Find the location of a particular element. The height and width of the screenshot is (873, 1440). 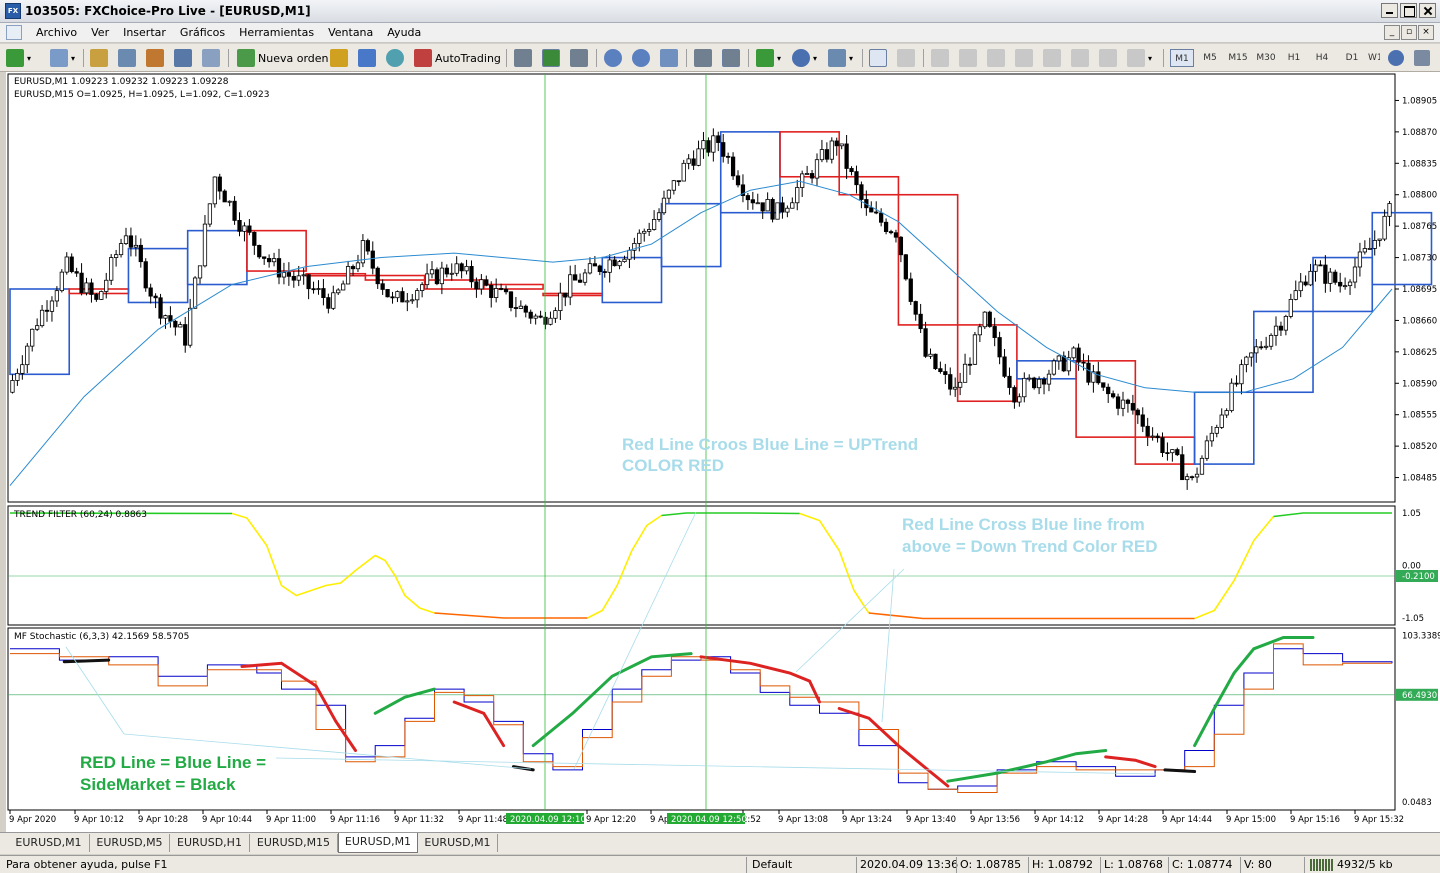

maximize-button is located at coordinates (1408, 10).